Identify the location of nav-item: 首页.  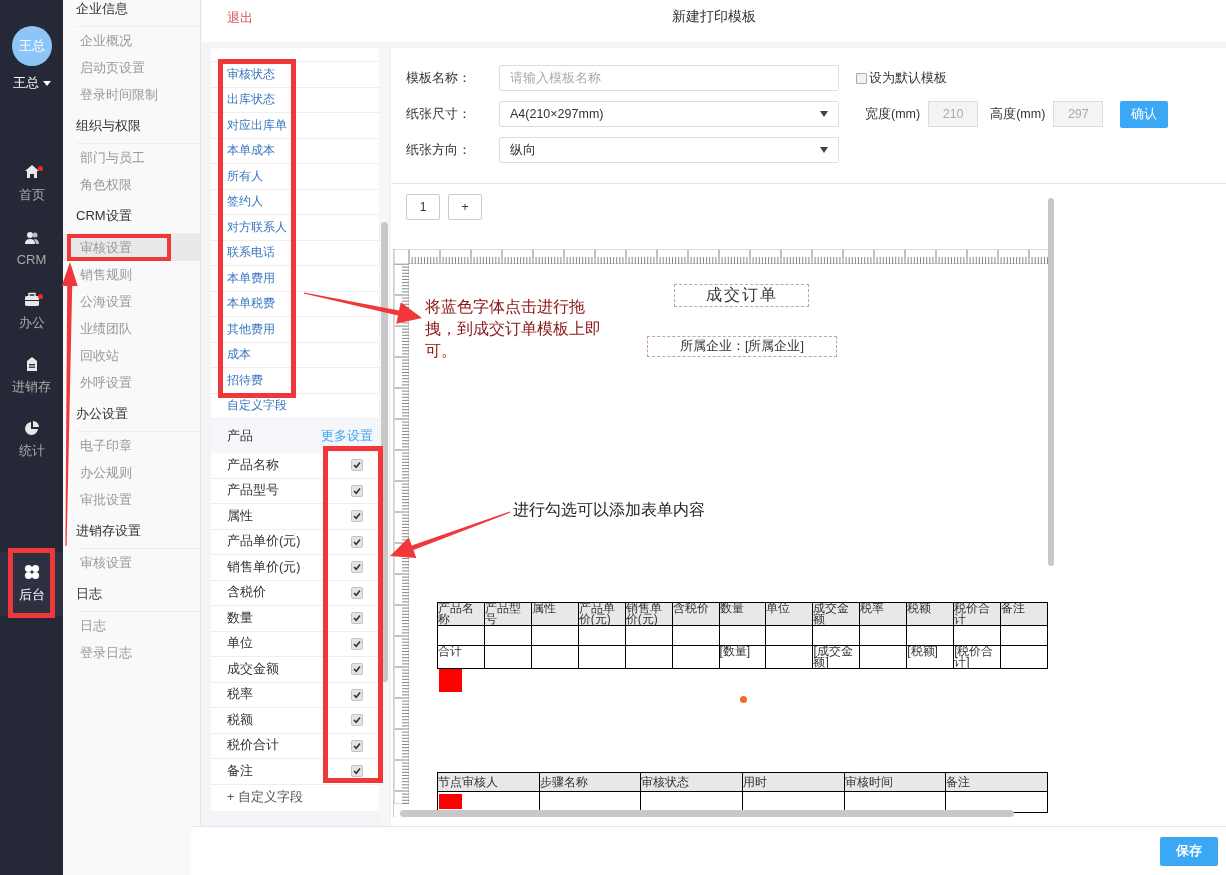
(31, 184).